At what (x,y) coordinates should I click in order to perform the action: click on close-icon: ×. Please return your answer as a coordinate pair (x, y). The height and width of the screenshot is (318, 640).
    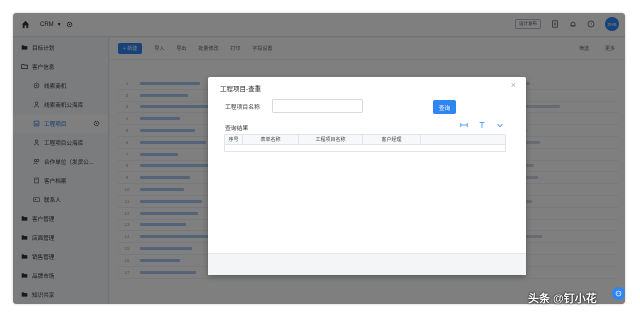
    Looking at the image, I should click on (513, 85).